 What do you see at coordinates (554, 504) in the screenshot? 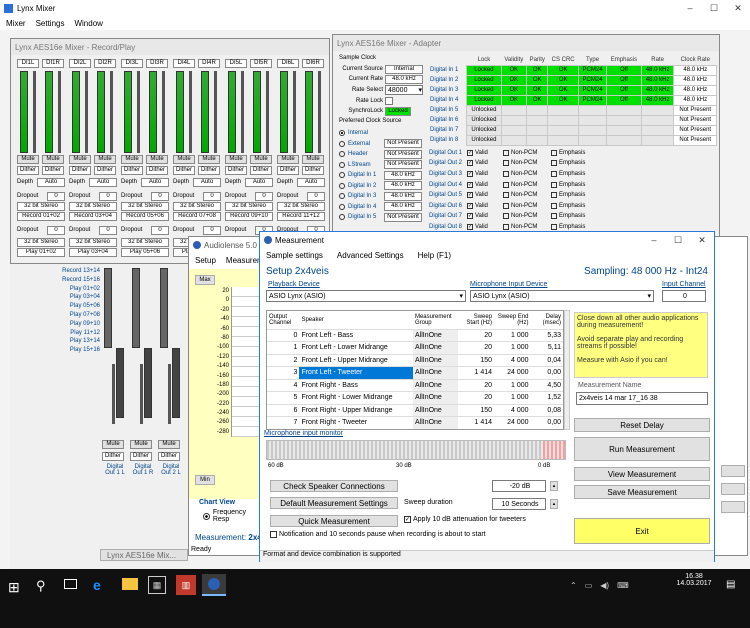
I see `sweep-spinner: ▴` at bounding box center [554, 504].